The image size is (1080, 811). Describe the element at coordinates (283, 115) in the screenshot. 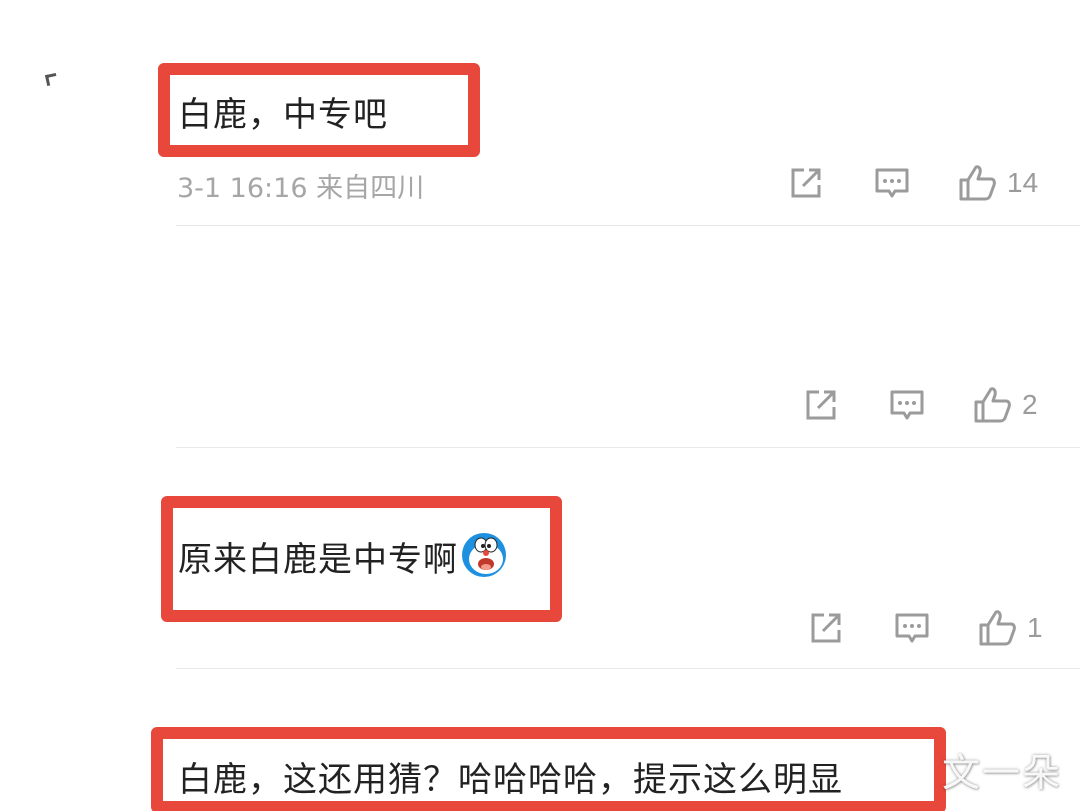

I see `comment-text-1: 白鹿，中专吧` at that location.